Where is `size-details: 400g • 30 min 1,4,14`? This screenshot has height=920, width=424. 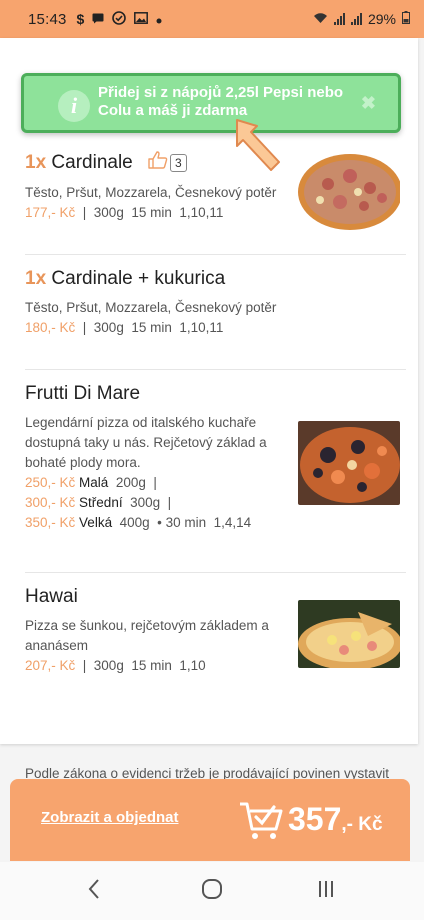
size-details: 400g • 30 min 1,4,14 is located at coordinates (182, 522).